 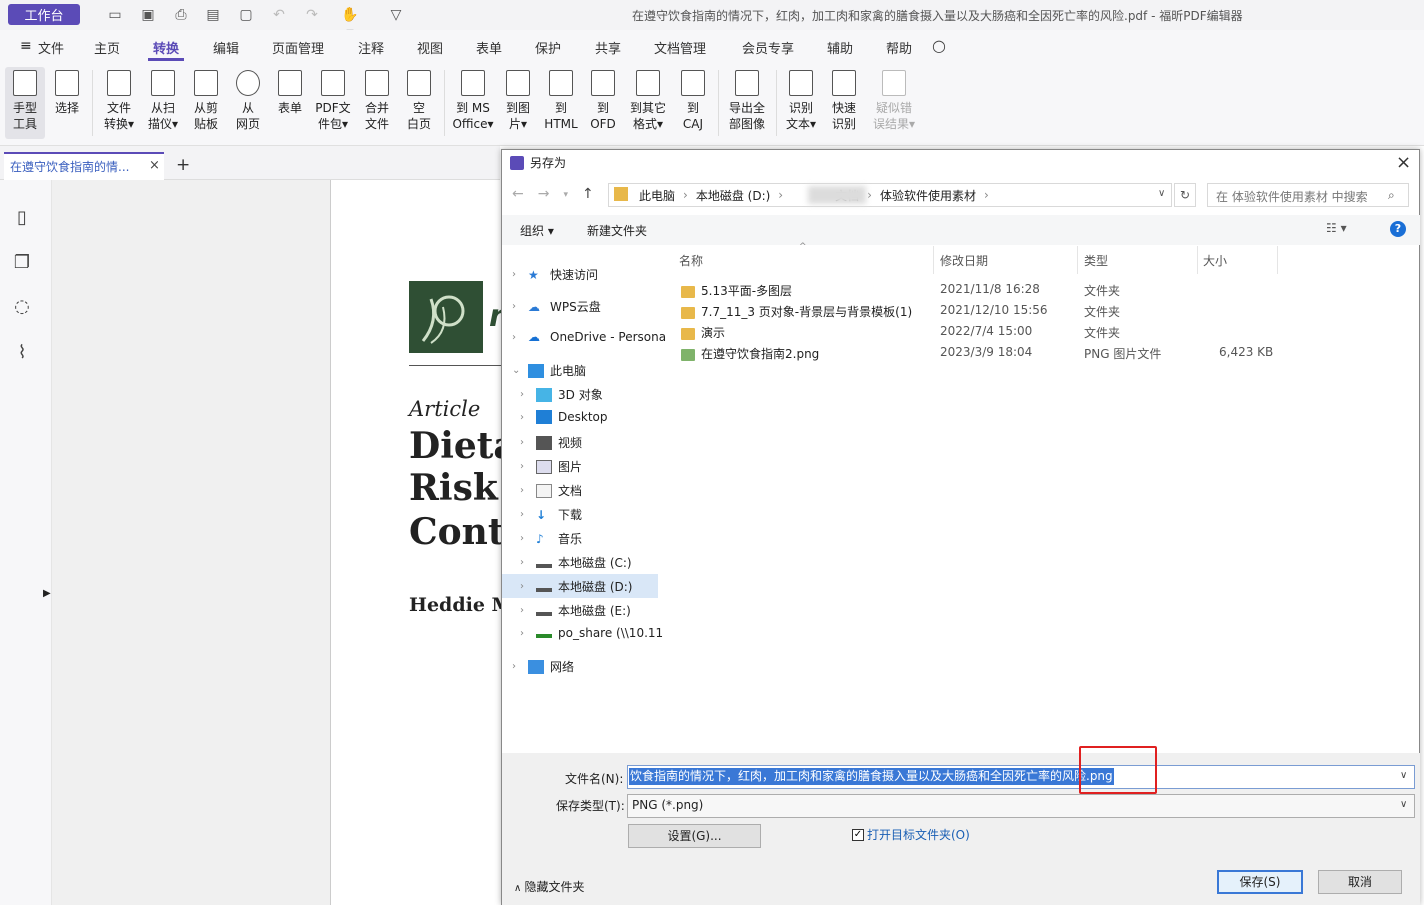 I want to click on menu-page-manage: 页面管理, so click(x=298, y=47).